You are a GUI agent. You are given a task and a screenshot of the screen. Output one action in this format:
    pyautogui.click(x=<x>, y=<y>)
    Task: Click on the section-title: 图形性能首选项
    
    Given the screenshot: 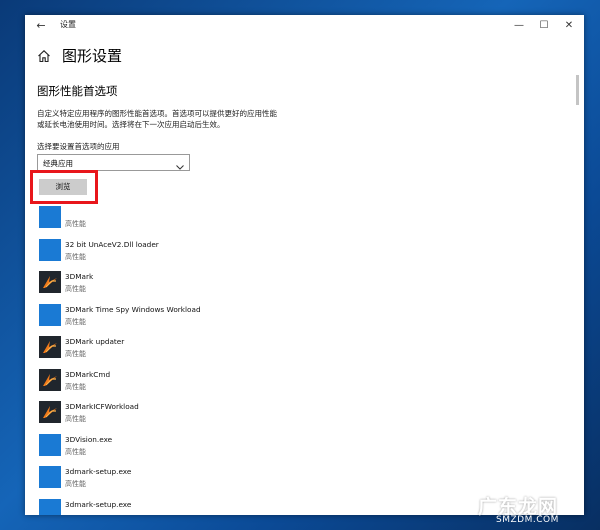 What is the action you would take?
    pyautogui.click(x=77, y=91)
    